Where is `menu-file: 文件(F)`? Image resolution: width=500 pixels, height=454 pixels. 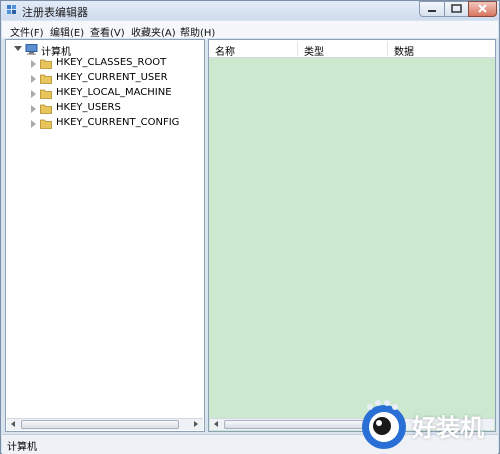
menu-file: 文件(F) is located at coordinates (27, 31).